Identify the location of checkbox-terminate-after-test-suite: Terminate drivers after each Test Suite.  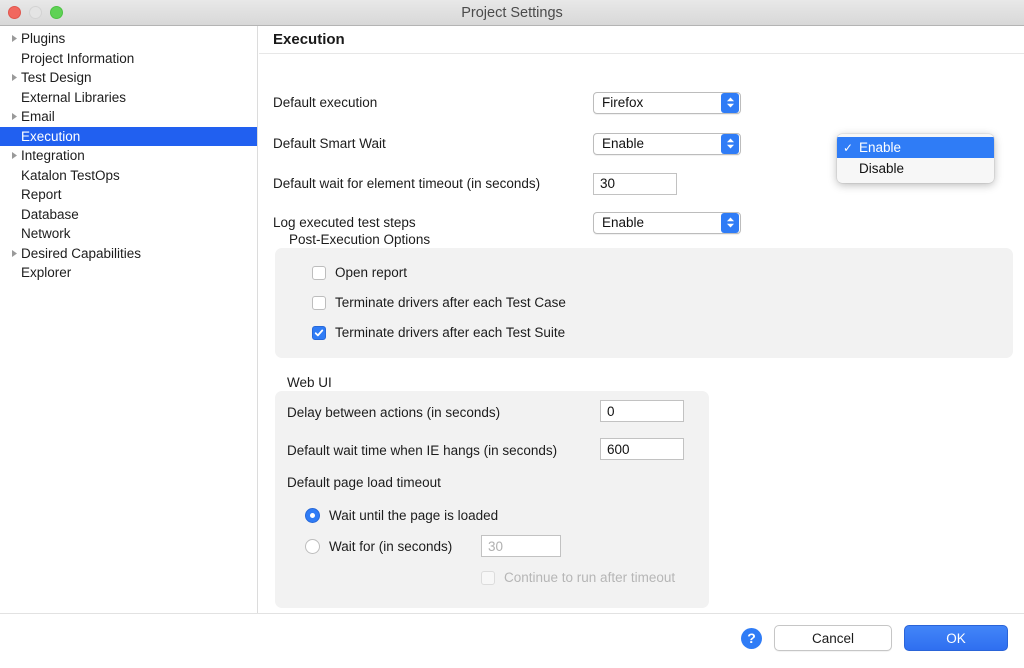
(438, 332).